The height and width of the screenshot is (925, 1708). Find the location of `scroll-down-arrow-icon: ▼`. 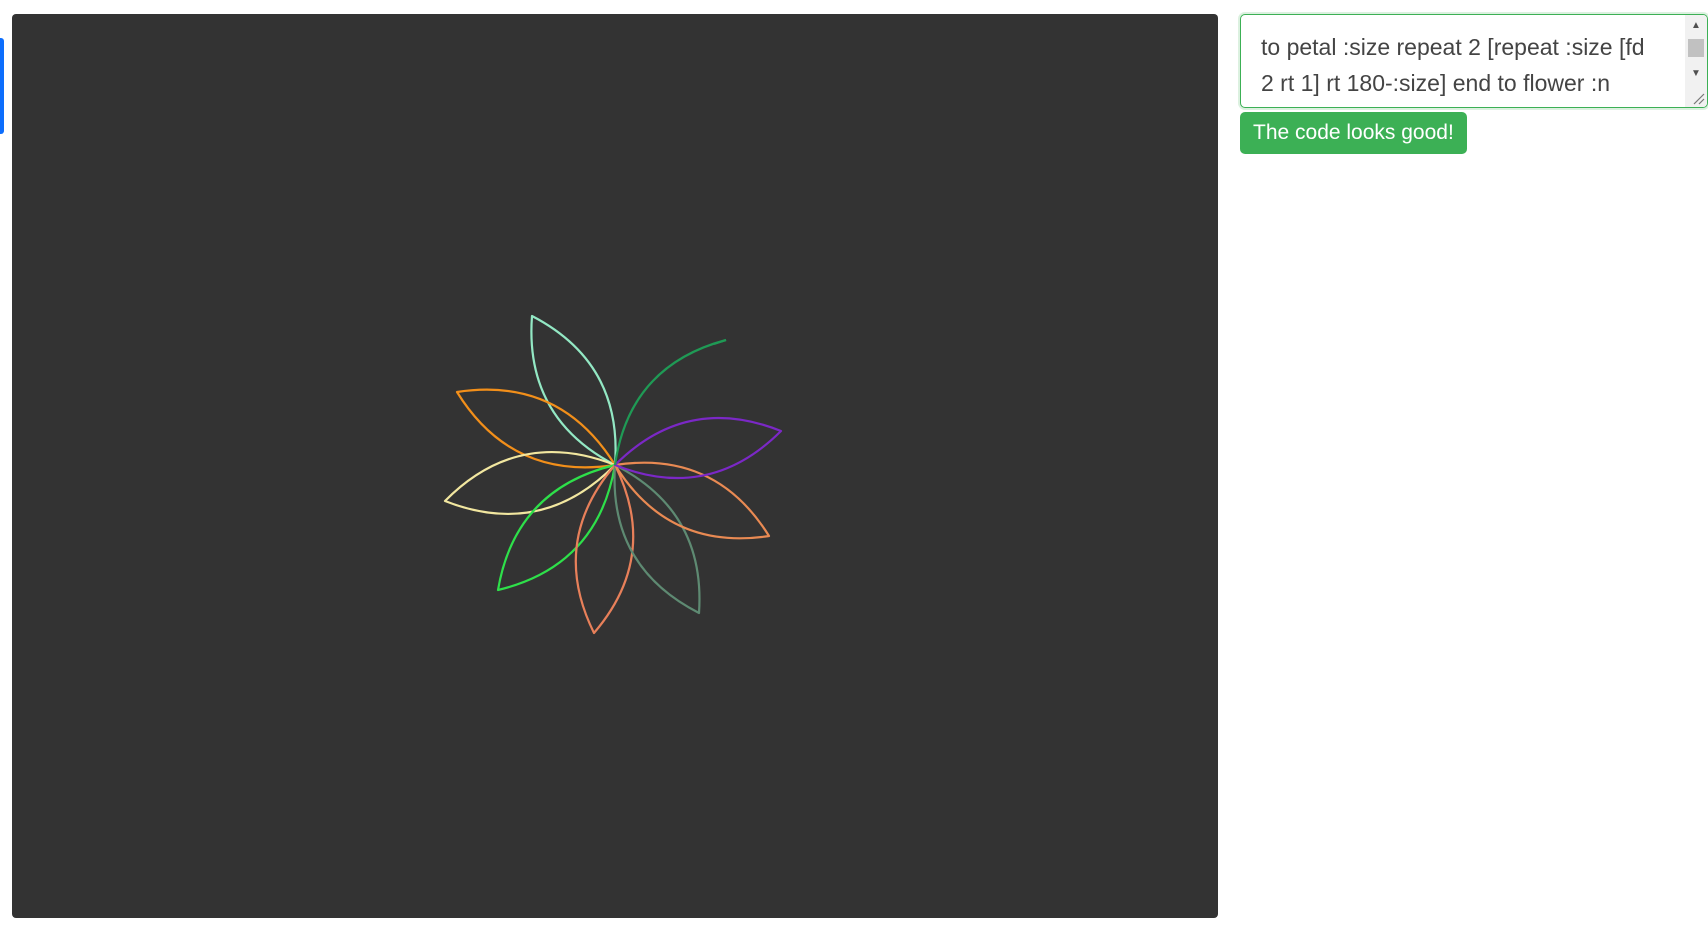

scroll-down-arrow-icon: ▼ is located at coordinates (1696, 74).